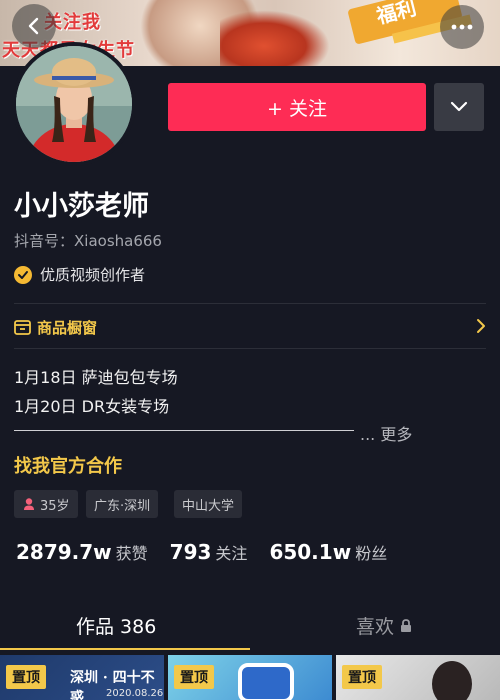 This screenshot has width=500, height=700. I want to click on tab-works: 作品 386, so click(116, 625).